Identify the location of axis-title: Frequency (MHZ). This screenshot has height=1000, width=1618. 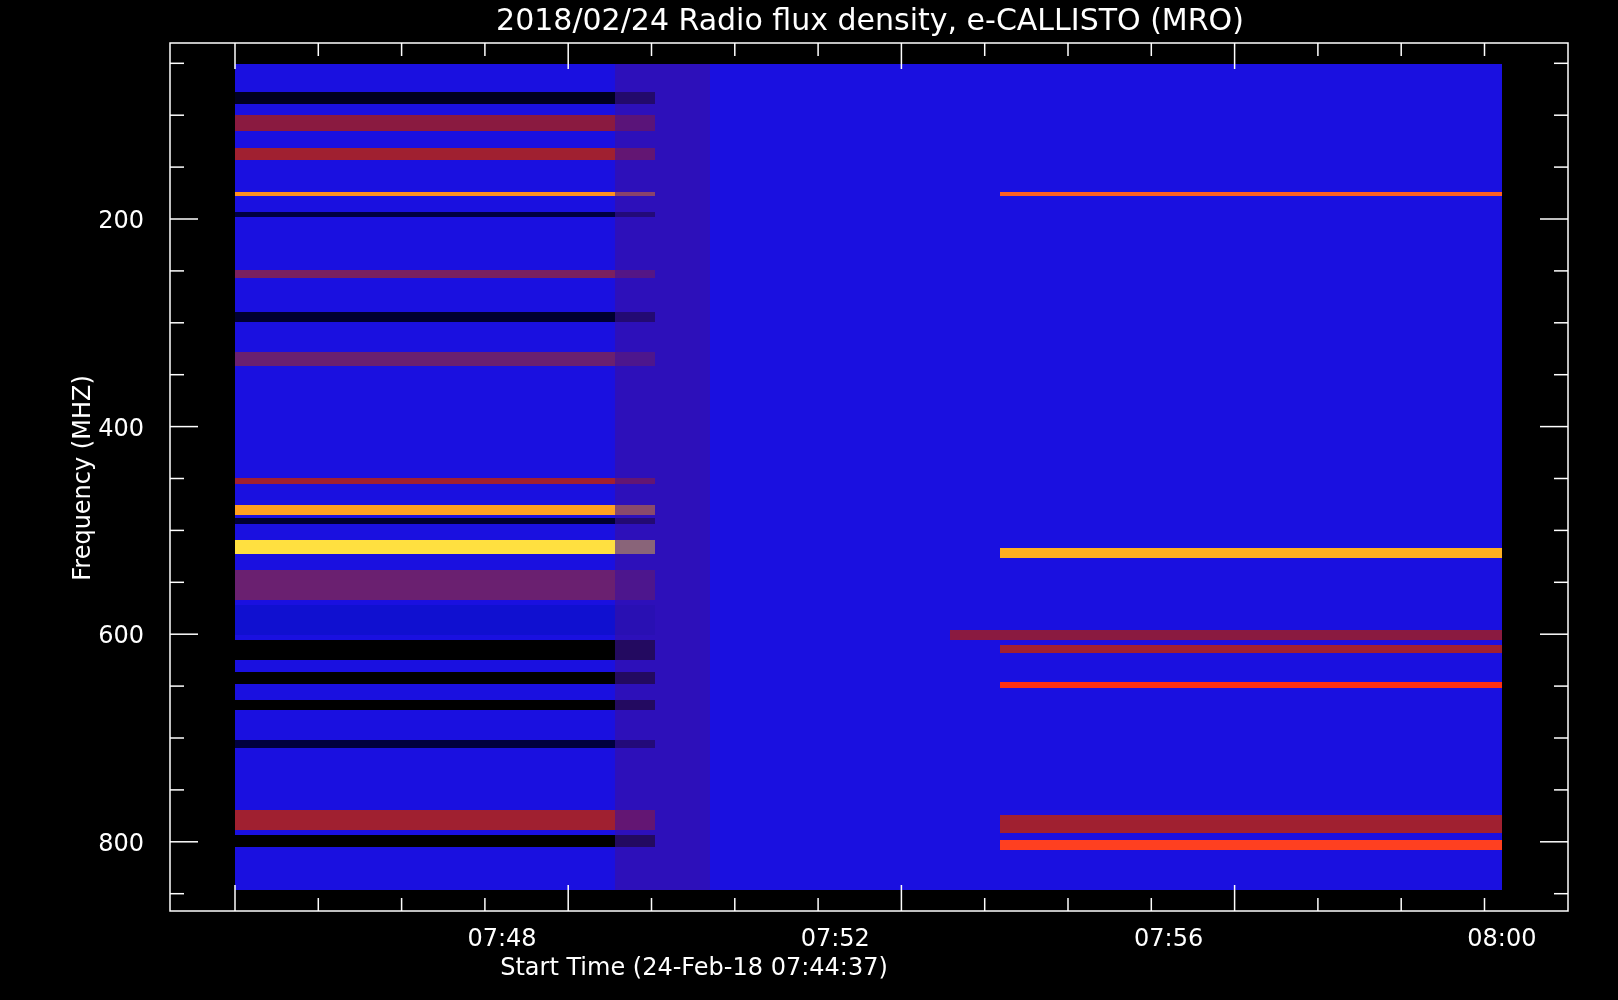
(82, 478).